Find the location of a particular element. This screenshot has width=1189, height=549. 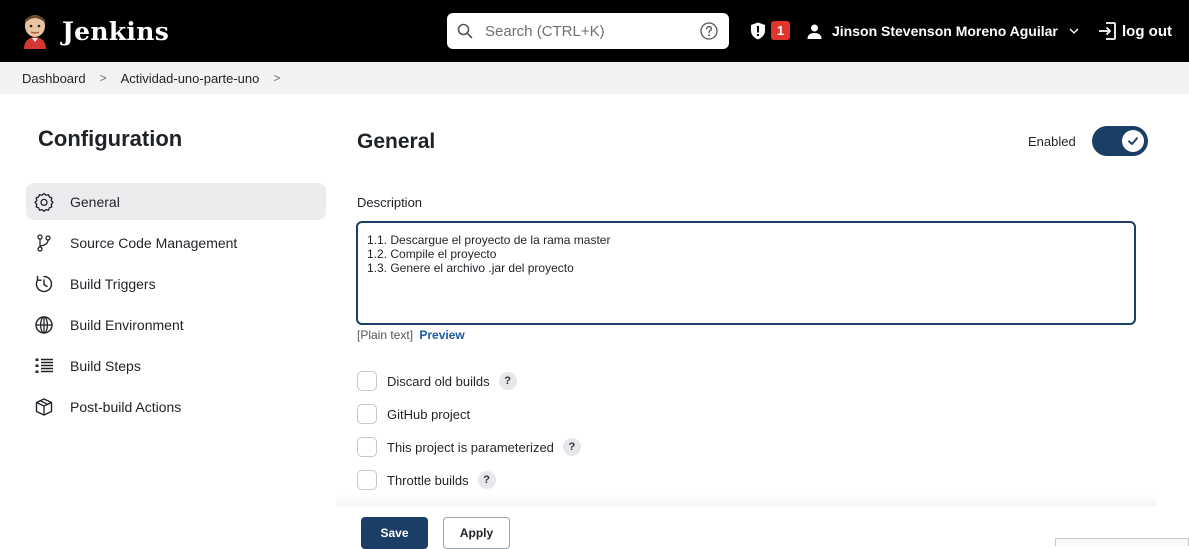

option-discard-old-builds: Discard old builds ? is located at coordinates (469, 381).